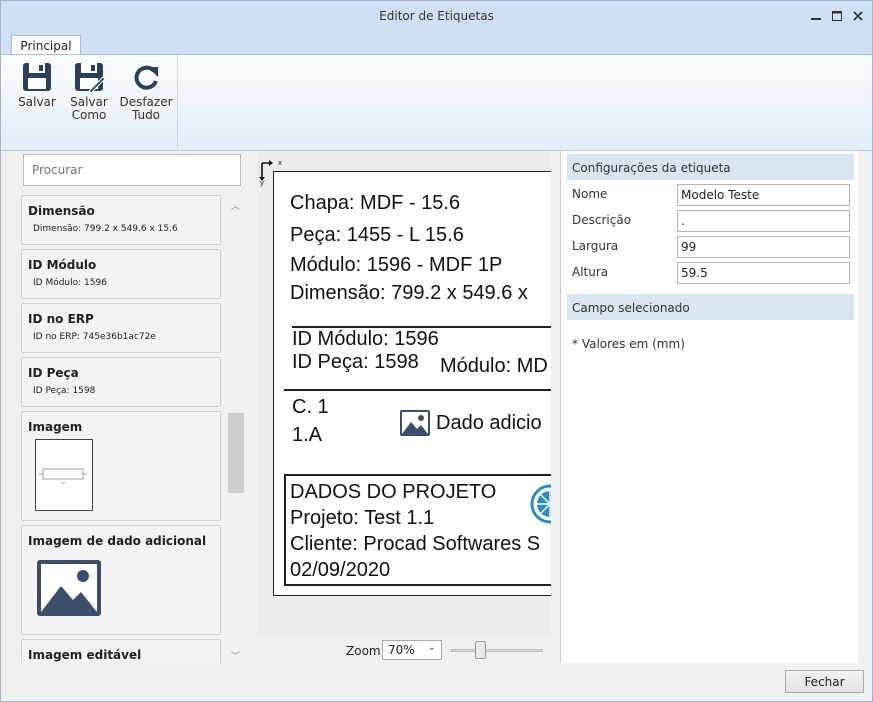 The height and width of the screenshot is (702, 873). What do you see at coordinates (415, 423) in the screenshot?
I see `additional-image-icon` at bounding box center [415, 423].